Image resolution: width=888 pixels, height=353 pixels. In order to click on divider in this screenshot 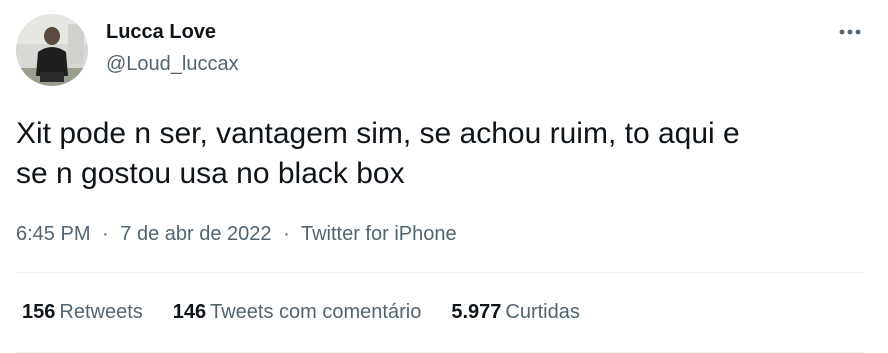, I will do `click(440, 272)`.